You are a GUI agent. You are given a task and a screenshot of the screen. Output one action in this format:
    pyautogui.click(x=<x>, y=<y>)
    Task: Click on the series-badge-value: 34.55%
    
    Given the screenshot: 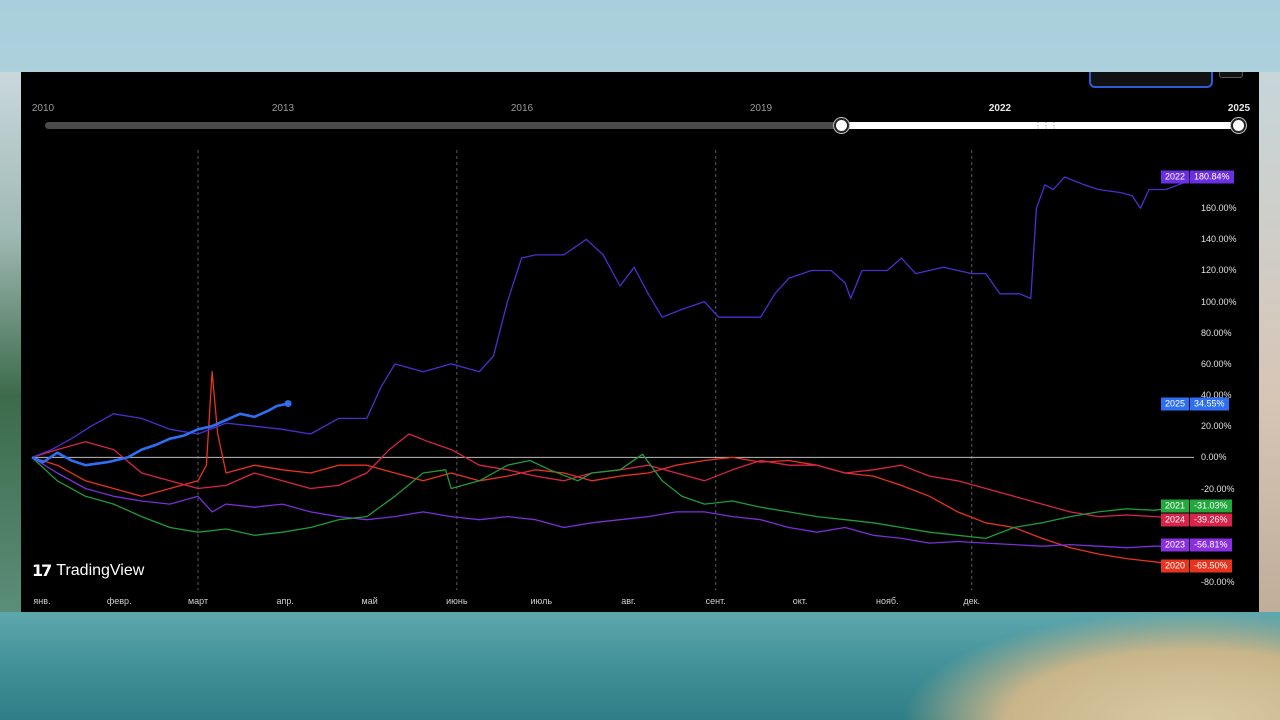 What is the action you would take?
    pyautogui.click(x=1209, y=404)
    